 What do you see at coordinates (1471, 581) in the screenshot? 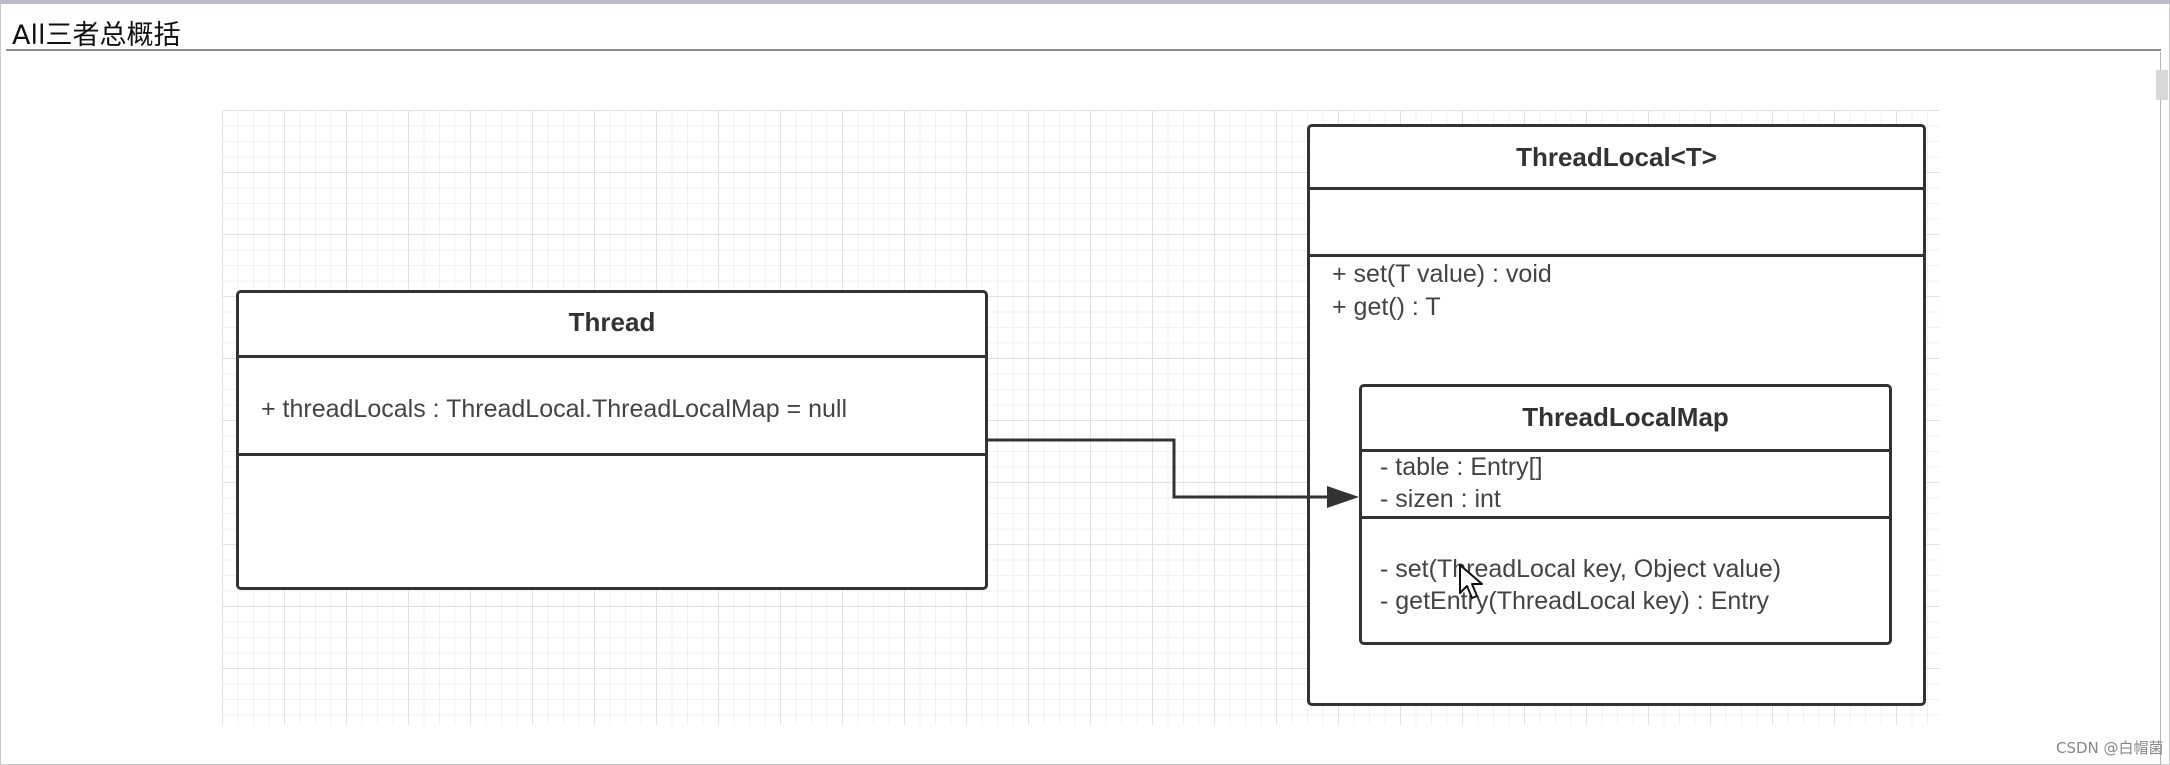
I see `mouse-pointer-icon` at bounding box center [1471, 581].